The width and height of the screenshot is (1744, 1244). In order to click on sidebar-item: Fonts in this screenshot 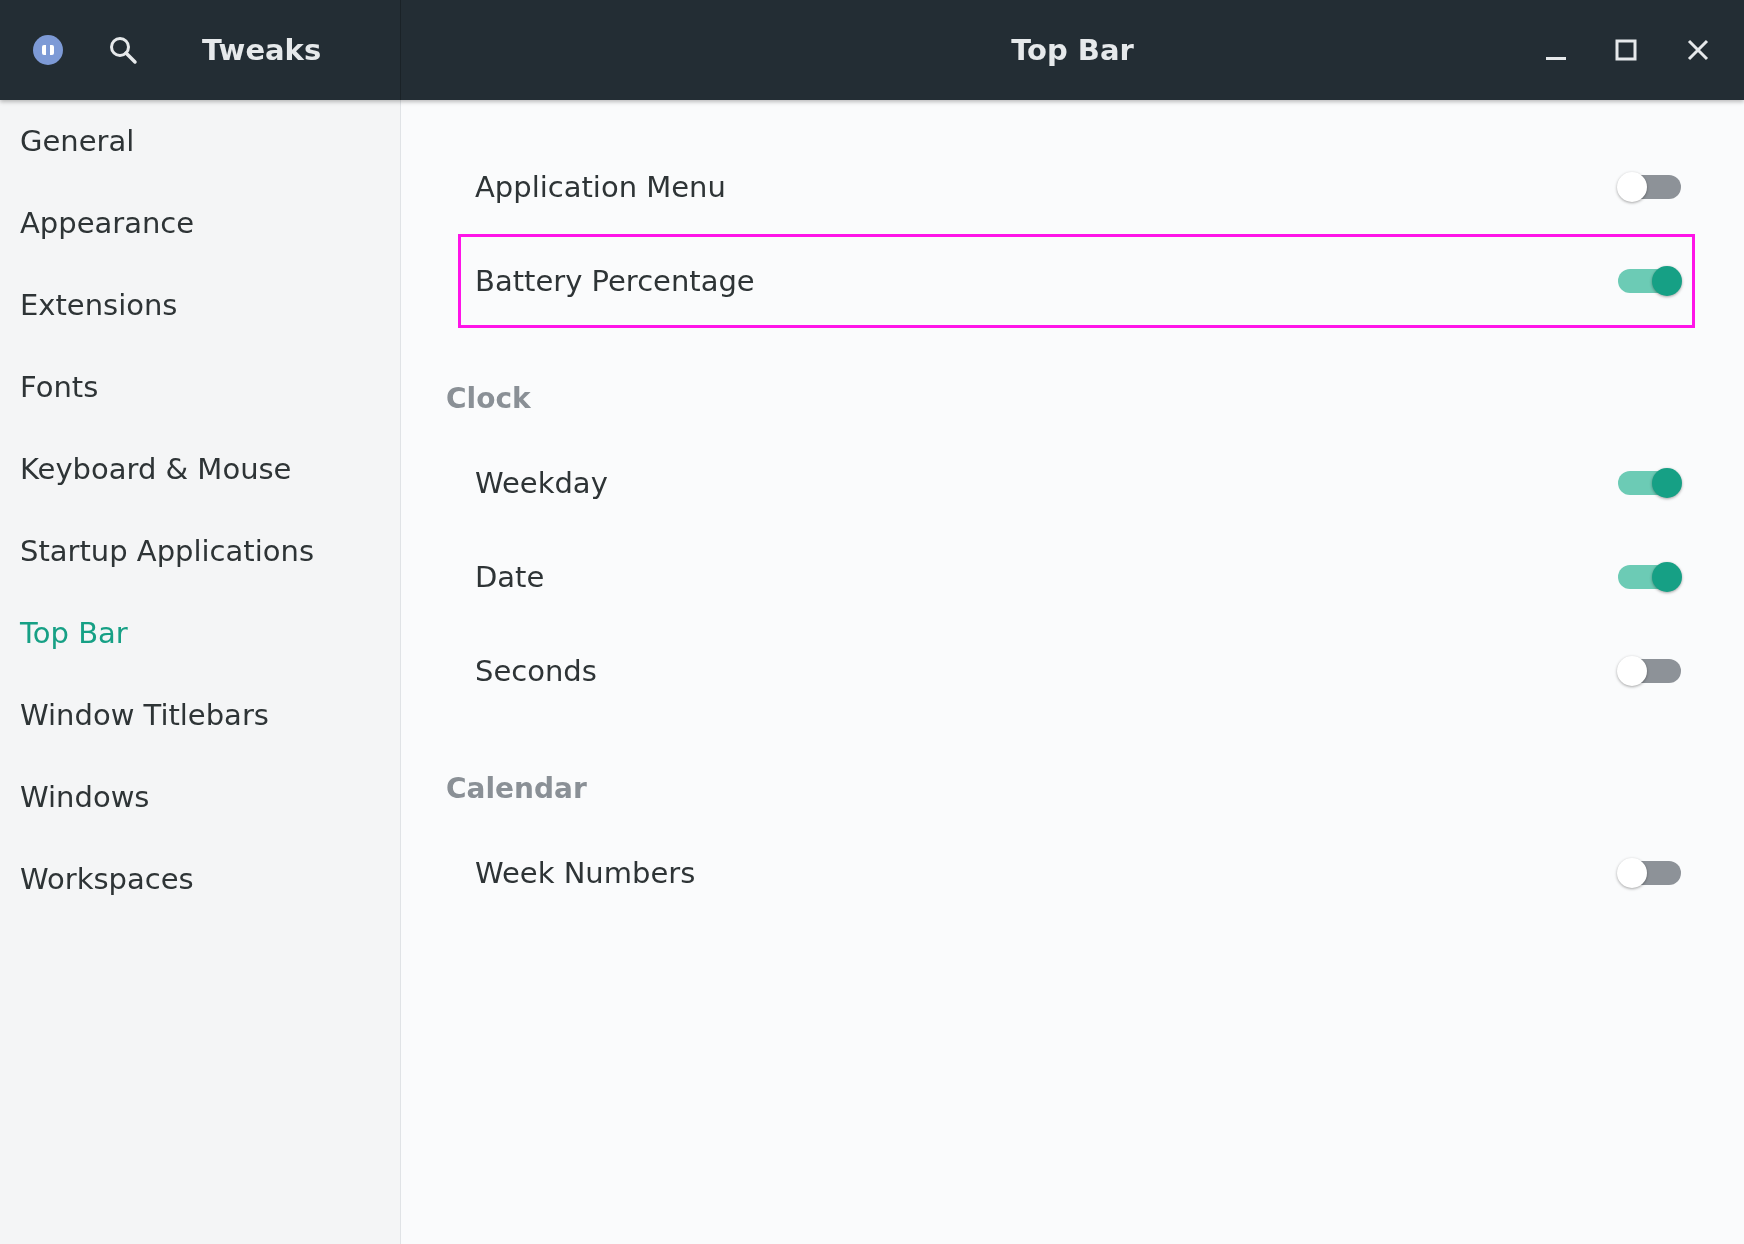, I will do `click(200, 387)`.